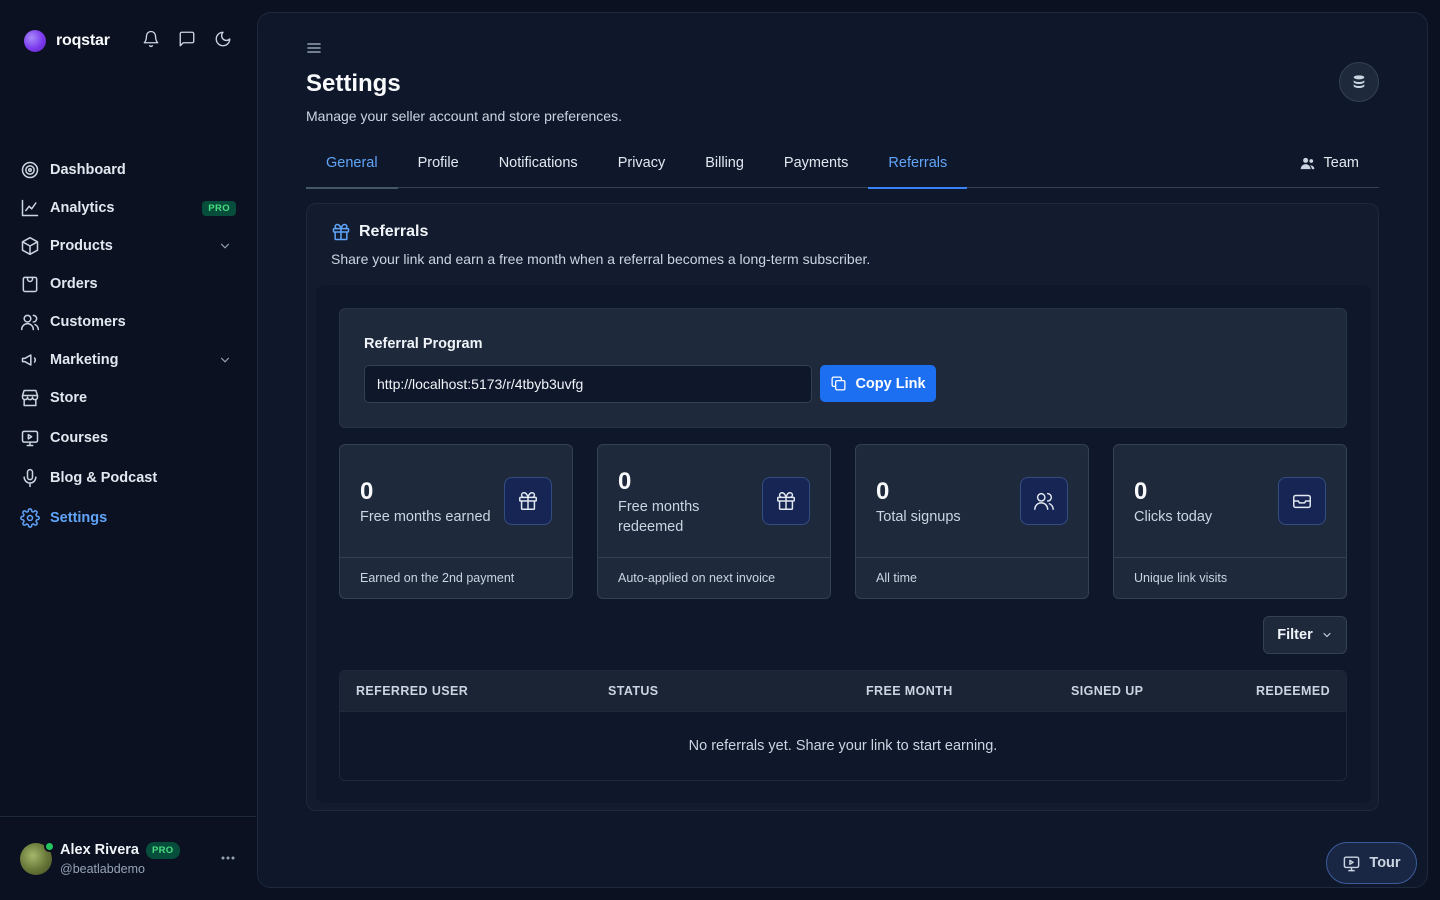  I want to click on sidebar-item-label: Orders, so click(74, 284).